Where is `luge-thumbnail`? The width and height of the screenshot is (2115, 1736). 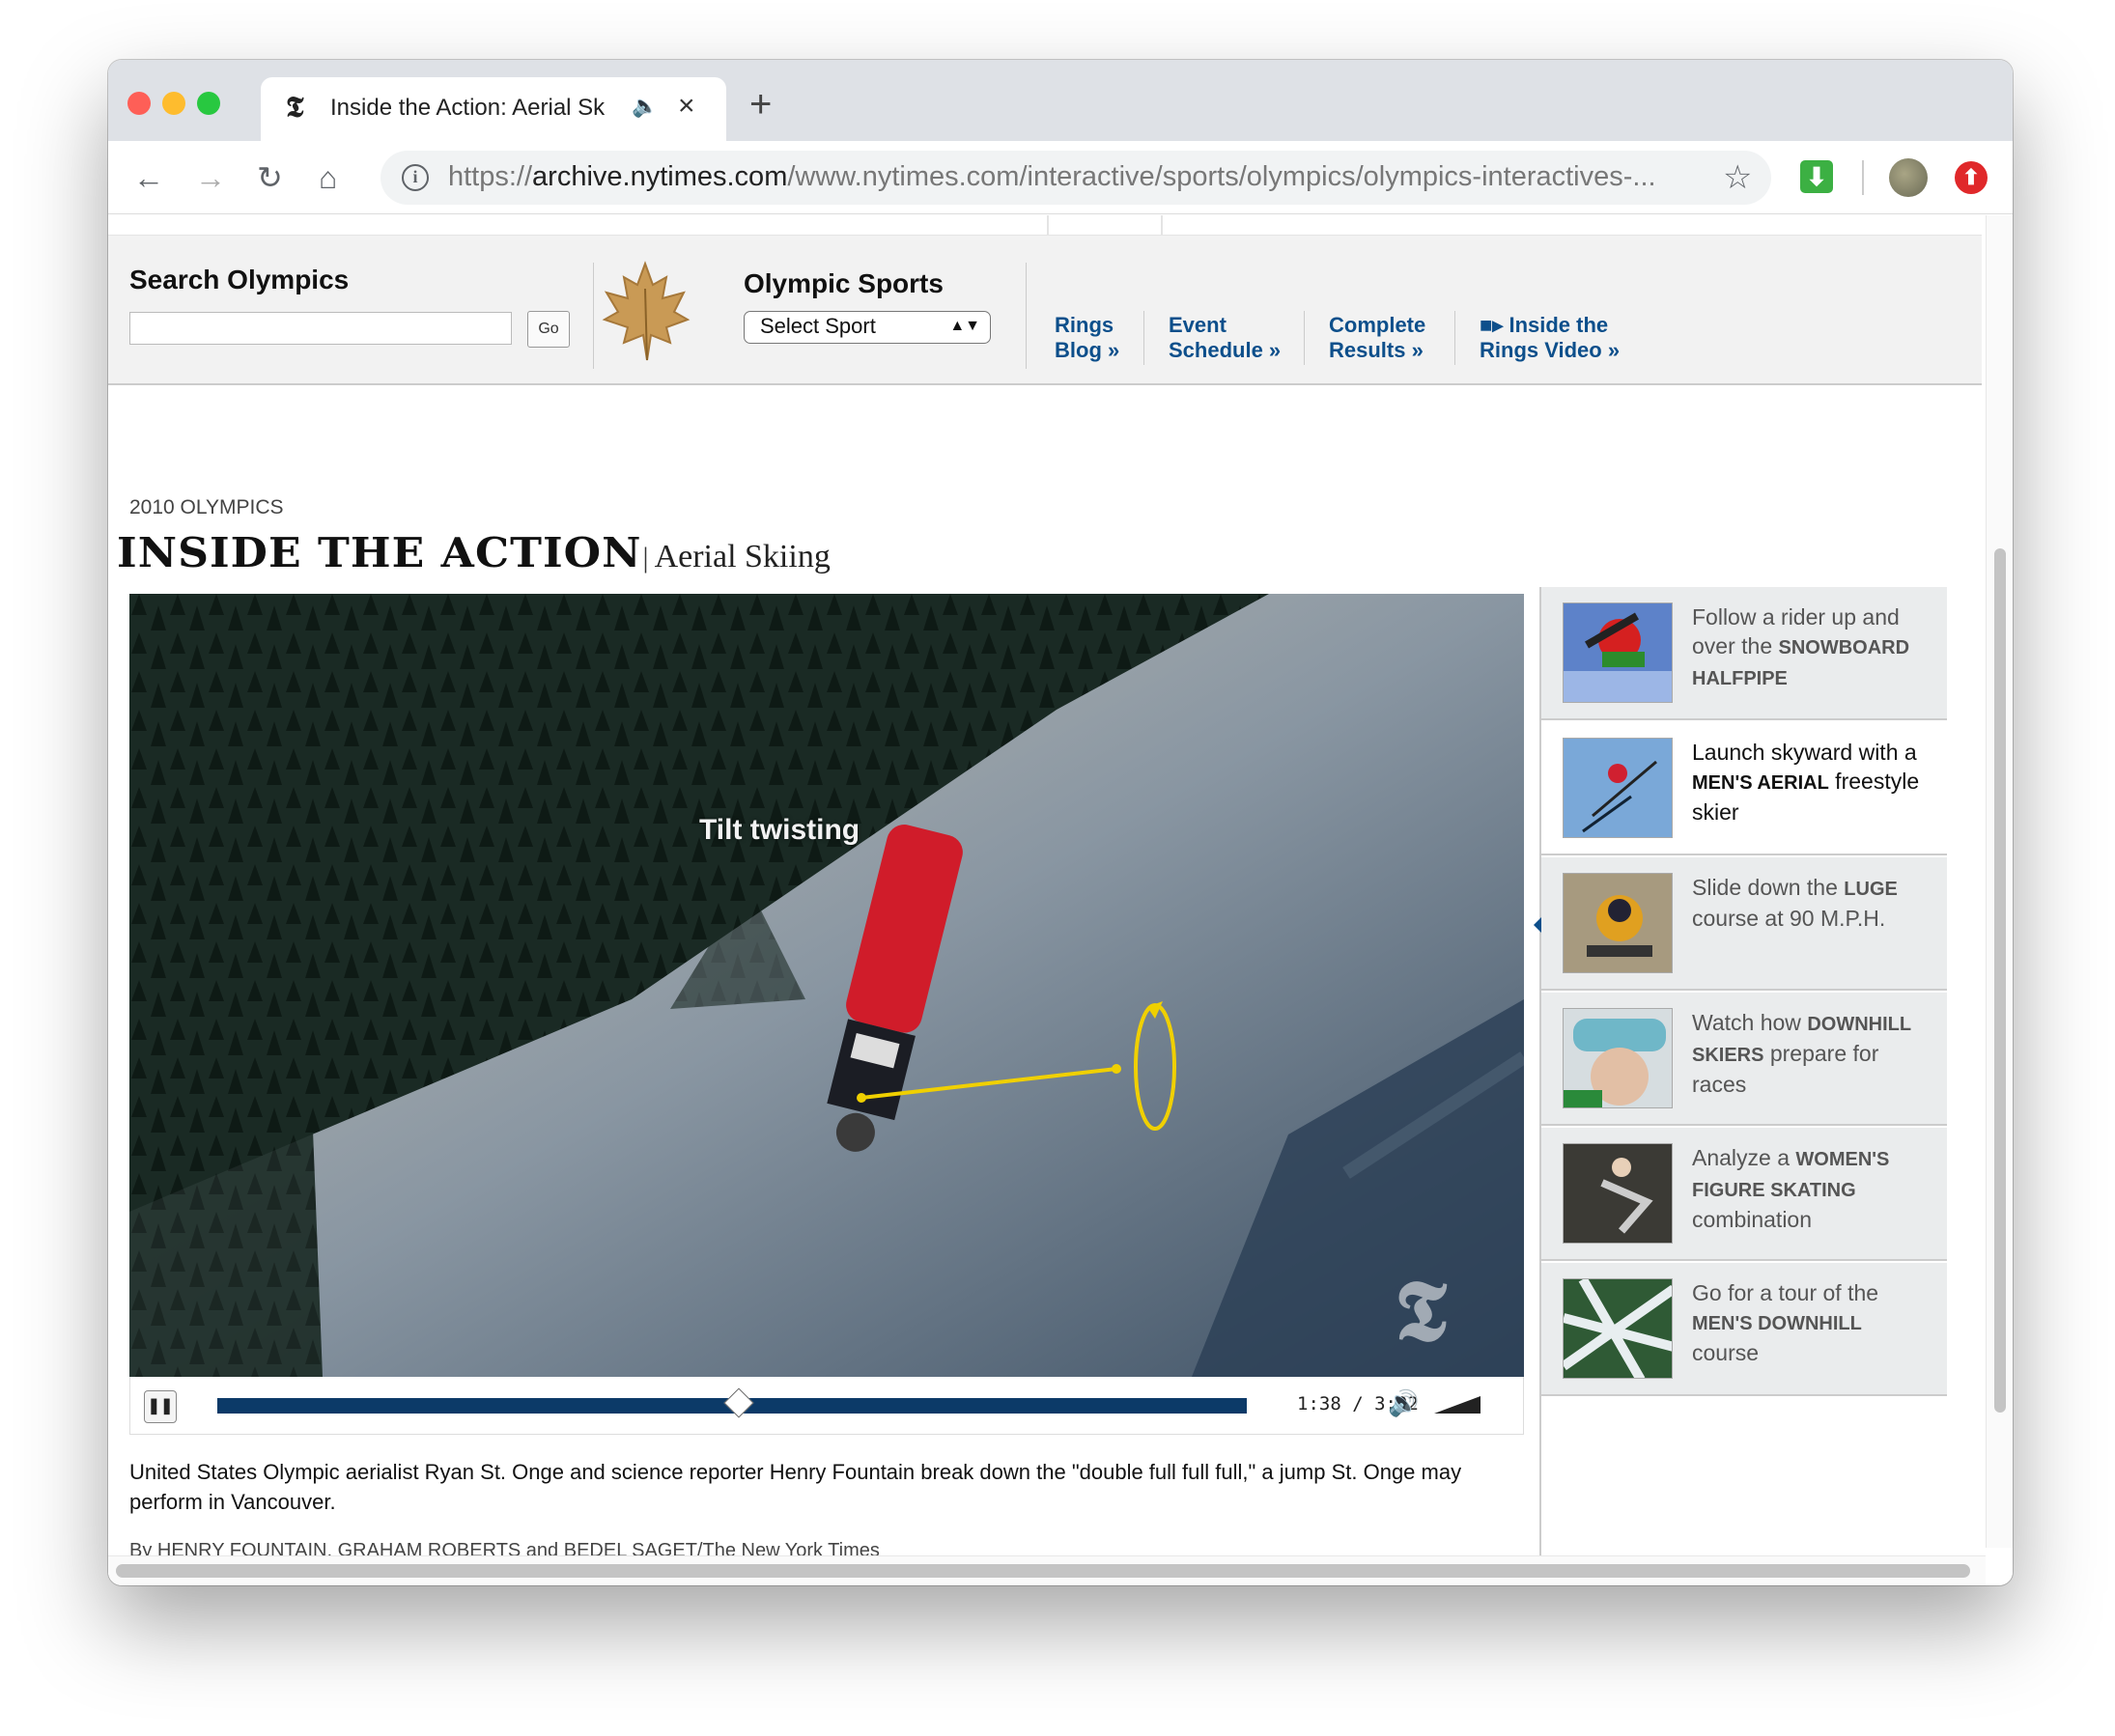 luge-thumbnail is located at coordinates (1618, 923).